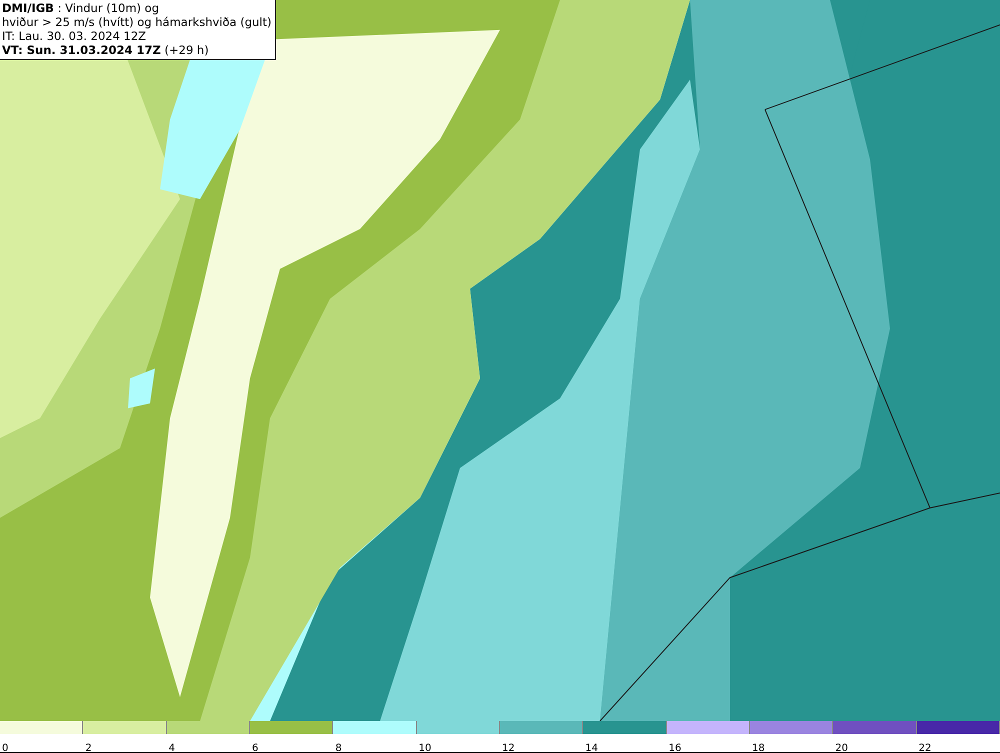 Image resolution: width=1000 pixels, height=753 pixels. I want to click on map-title-line: VT: Sun. 31.03.2024 17Z (+29 h), so click(106, 50).